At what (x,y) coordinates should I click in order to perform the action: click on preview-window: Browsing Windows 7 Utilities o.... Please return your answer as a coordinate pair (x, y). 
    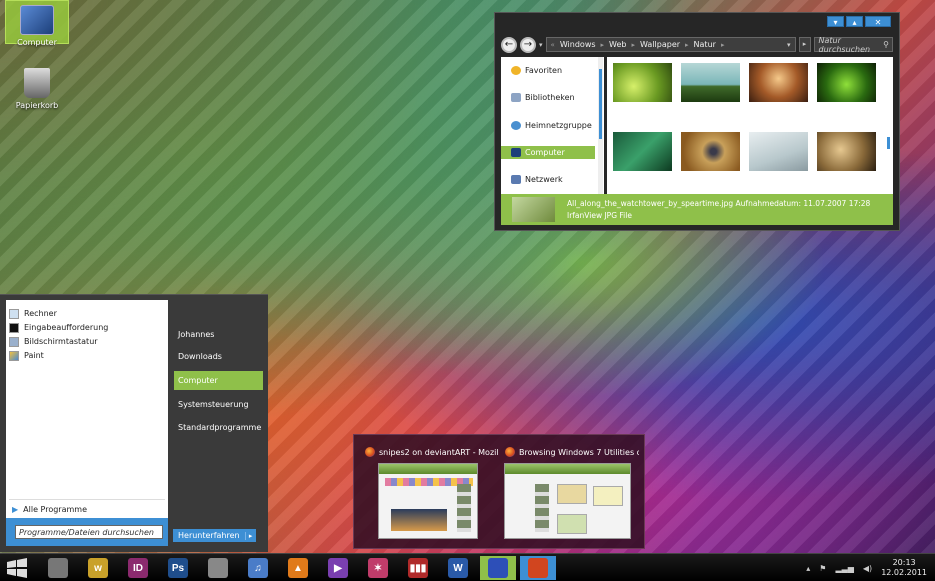
    Looking at the image, I should click on (571, 493).